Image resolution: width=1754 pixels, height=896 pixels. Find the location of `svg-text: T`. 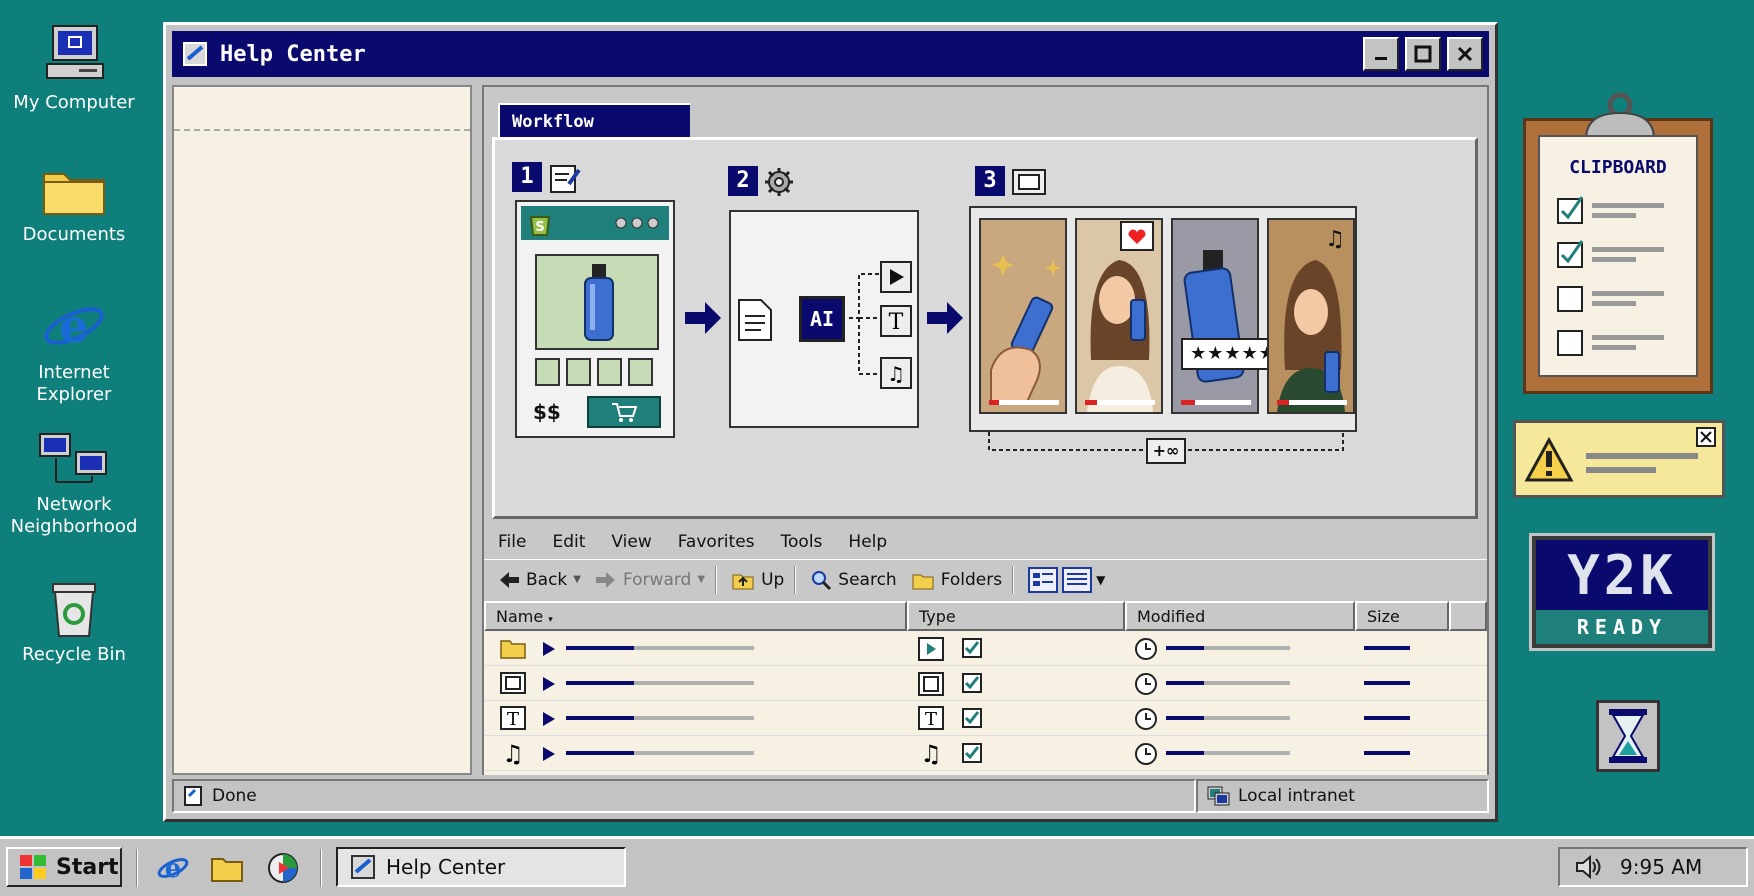

svg-text: T is located at coordinates (931, 719).